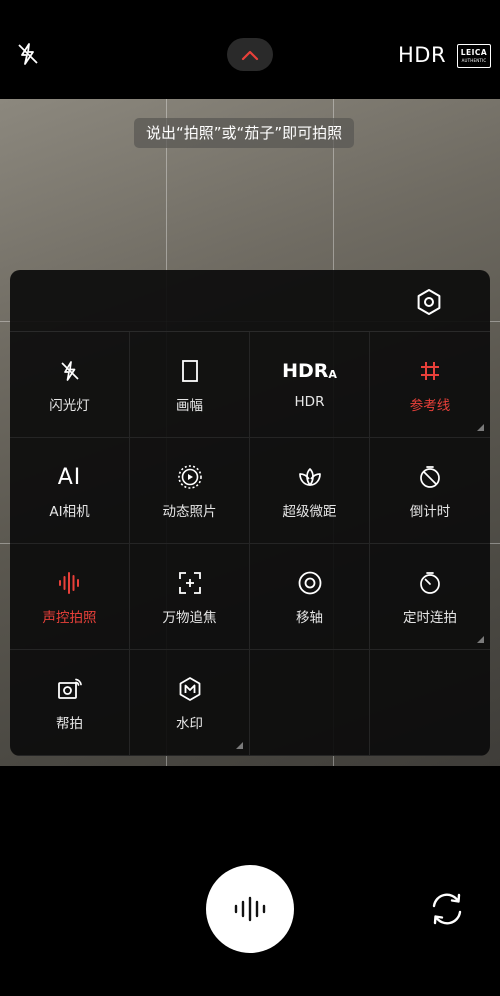  Describe the element at coordinates (189, 583) in the screenshot. I see `focus-track-icon` at that location.